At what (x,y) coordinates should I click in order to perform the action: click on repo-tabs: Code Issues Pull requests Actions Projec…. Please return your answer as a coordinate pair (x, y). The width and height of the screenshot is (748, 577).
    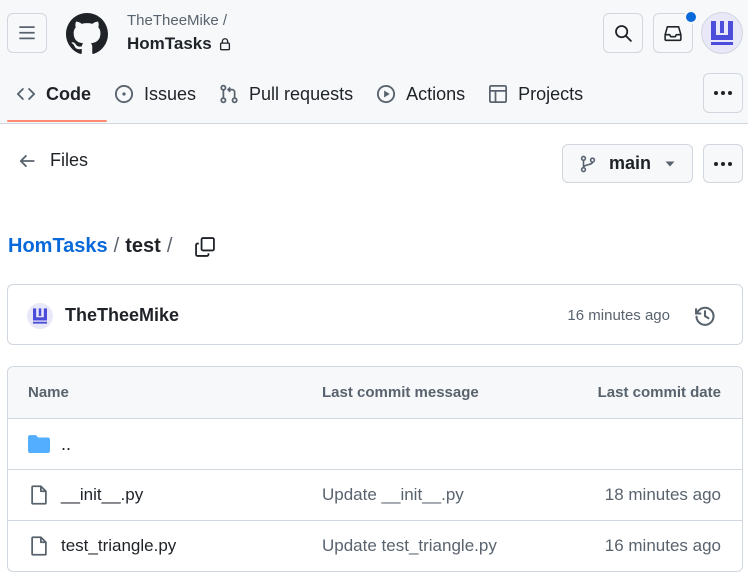
    Looking at the image, I should click on (302, 98).